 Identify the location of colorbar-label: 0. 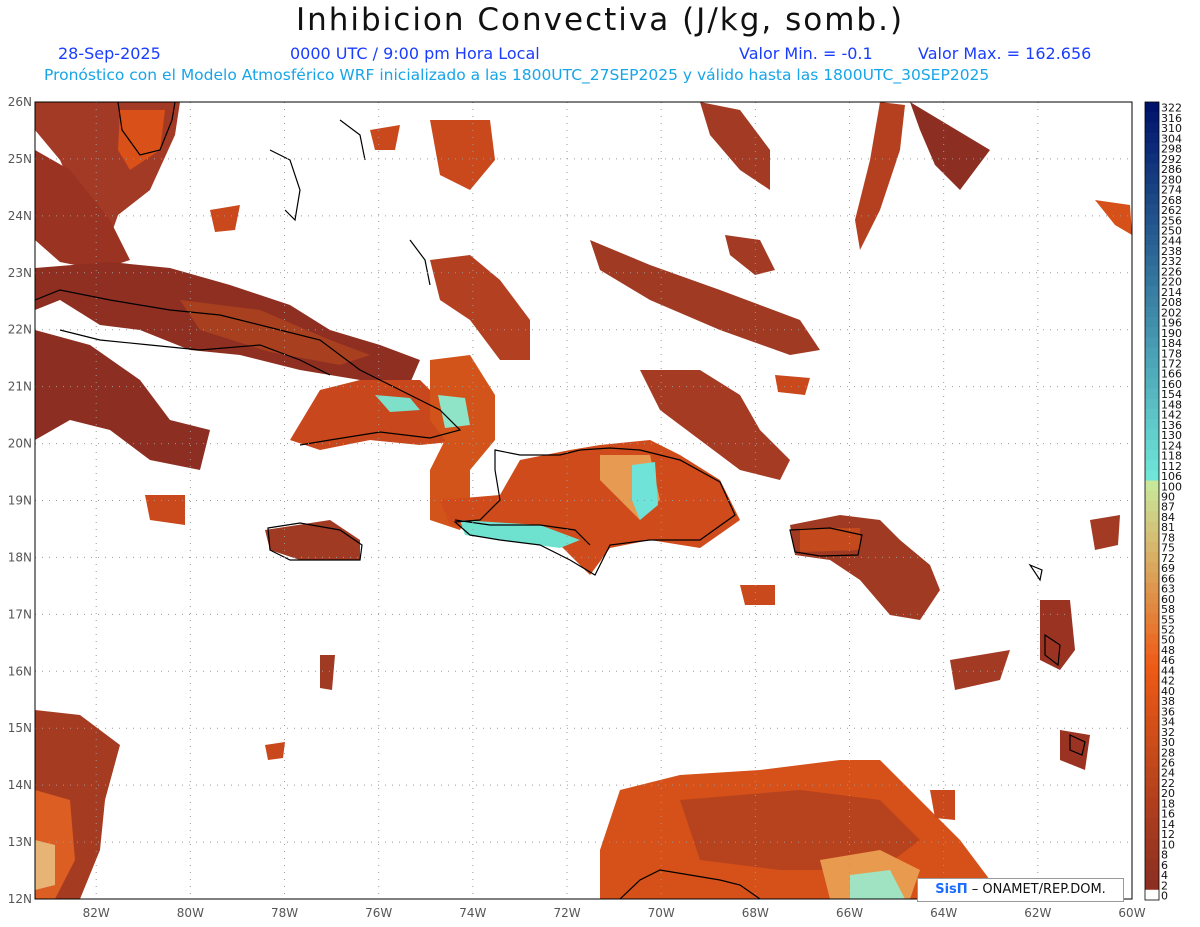
(1164, 896).